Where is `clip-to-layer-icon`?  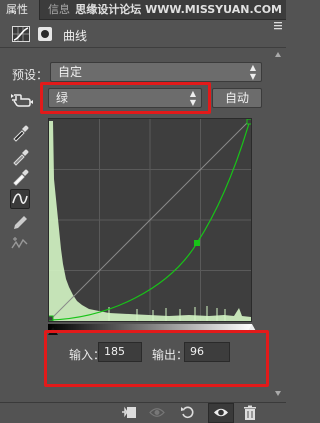
clip-to-layer-icon is located at coordinates (129, 412).